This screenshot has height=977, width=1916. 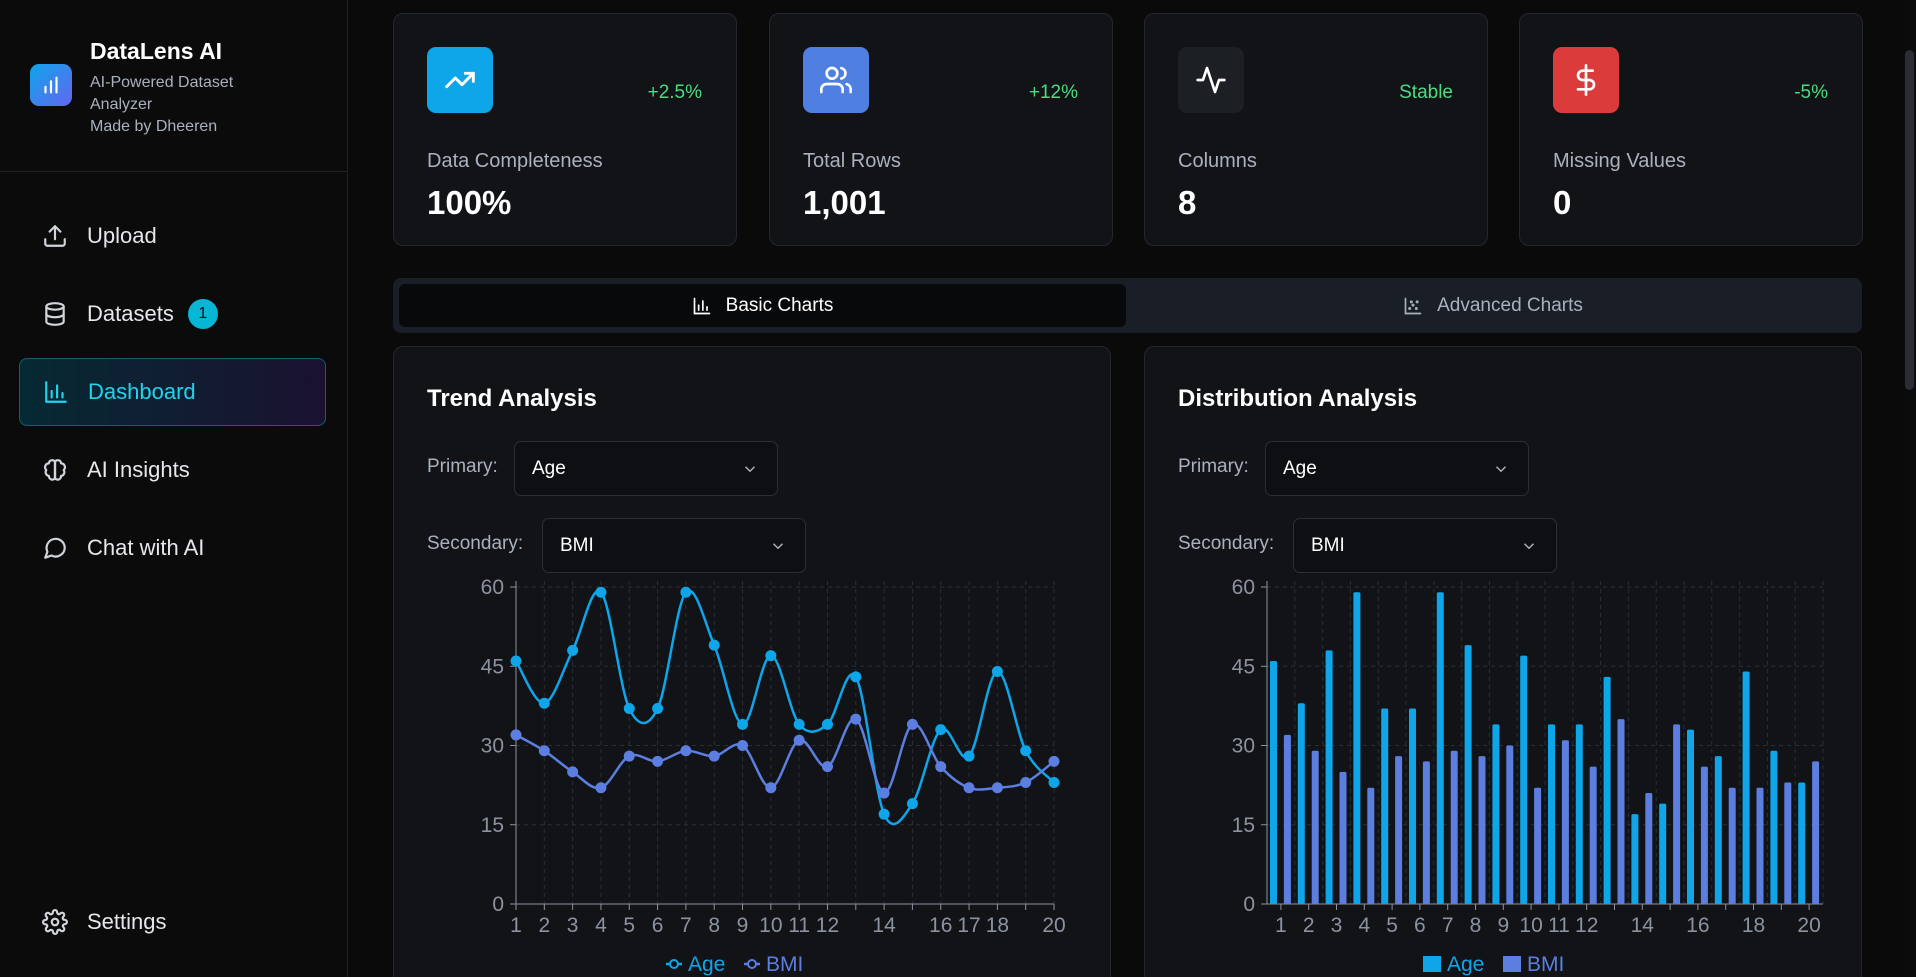 I want to click on scrollbar-thumb, so click(x=1909, y=220).